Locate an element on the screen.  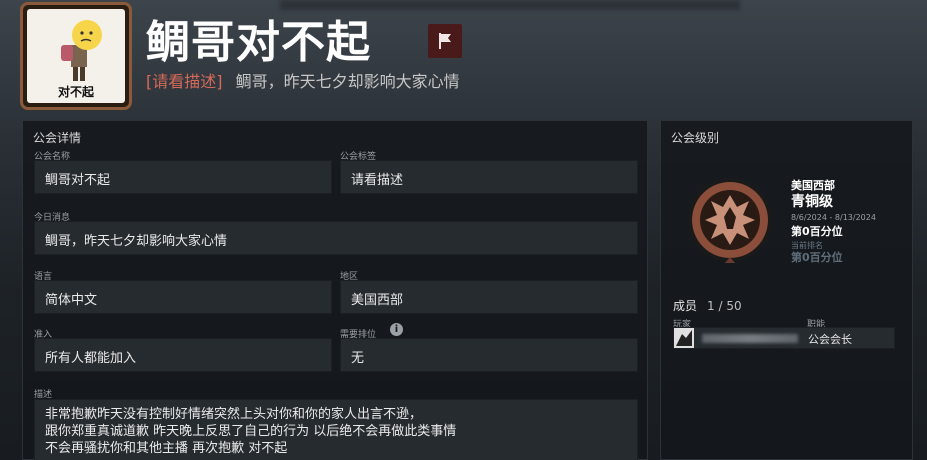
flag-icon is located at coordinates (445, 41).